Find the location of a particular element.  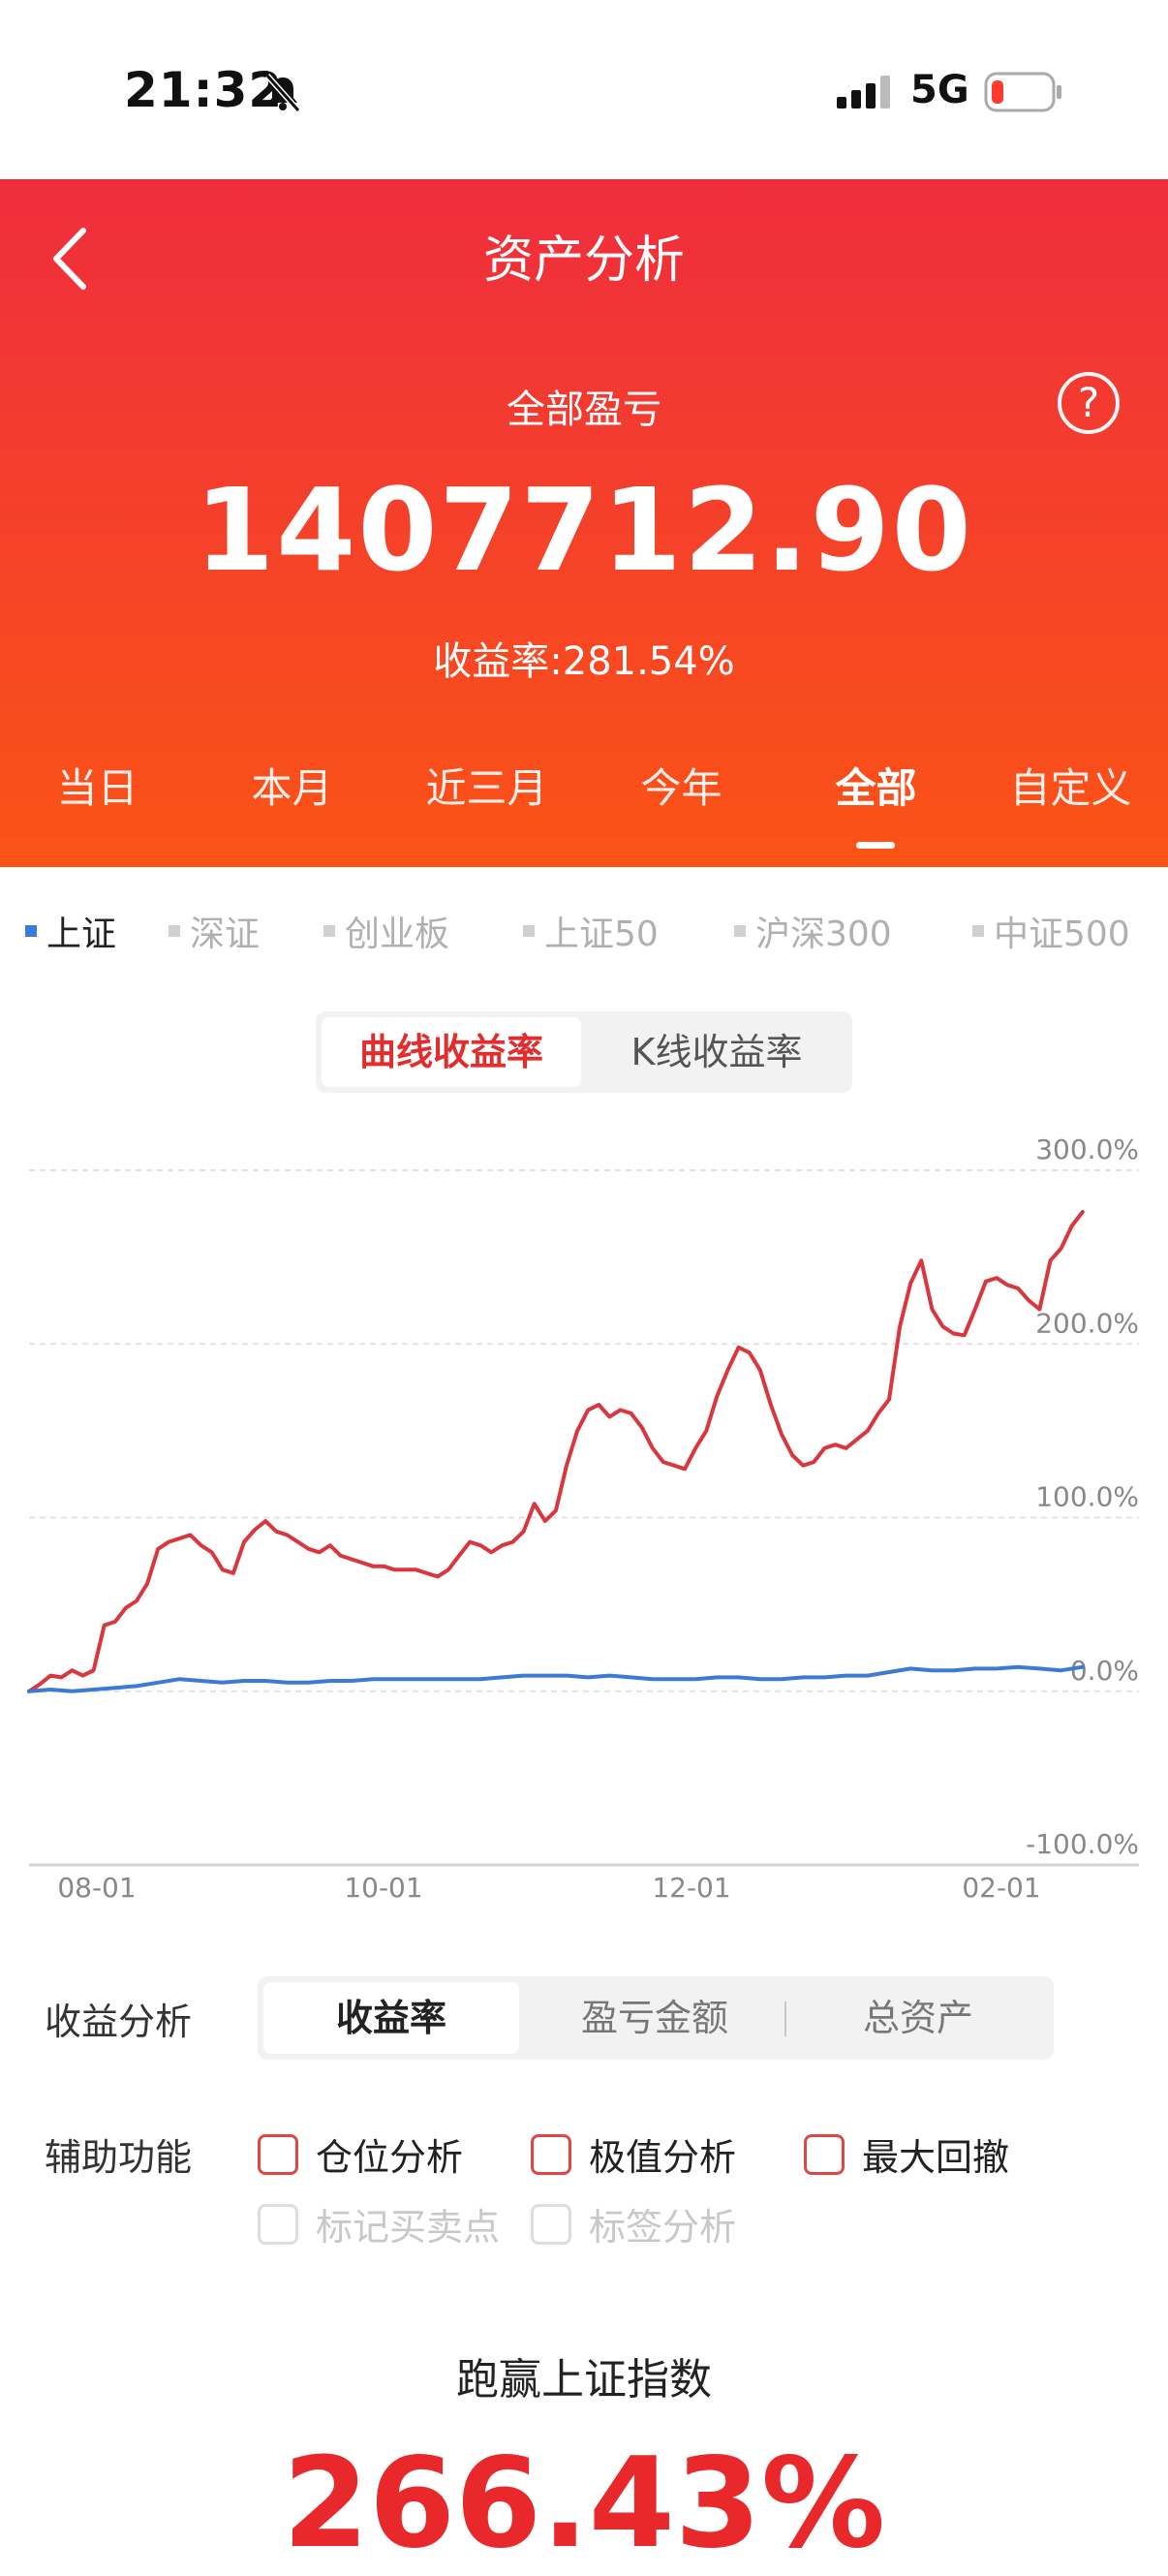

analysis-label: 收益分析 is located at coordinates (119, 2022).